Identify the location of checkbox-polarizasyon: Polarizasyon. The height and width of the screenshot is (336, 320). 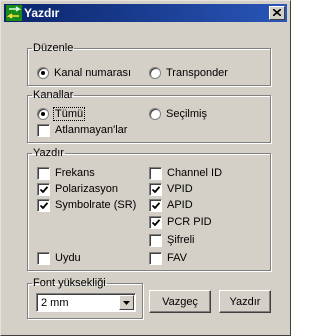
(77, 189).